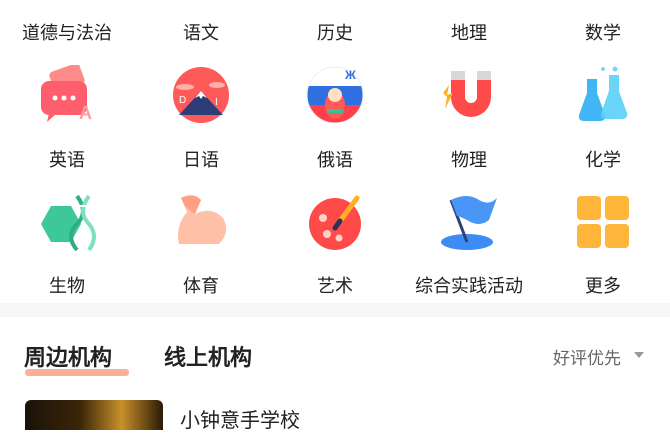  I want to click on magnet-icon, so click(467, 94).